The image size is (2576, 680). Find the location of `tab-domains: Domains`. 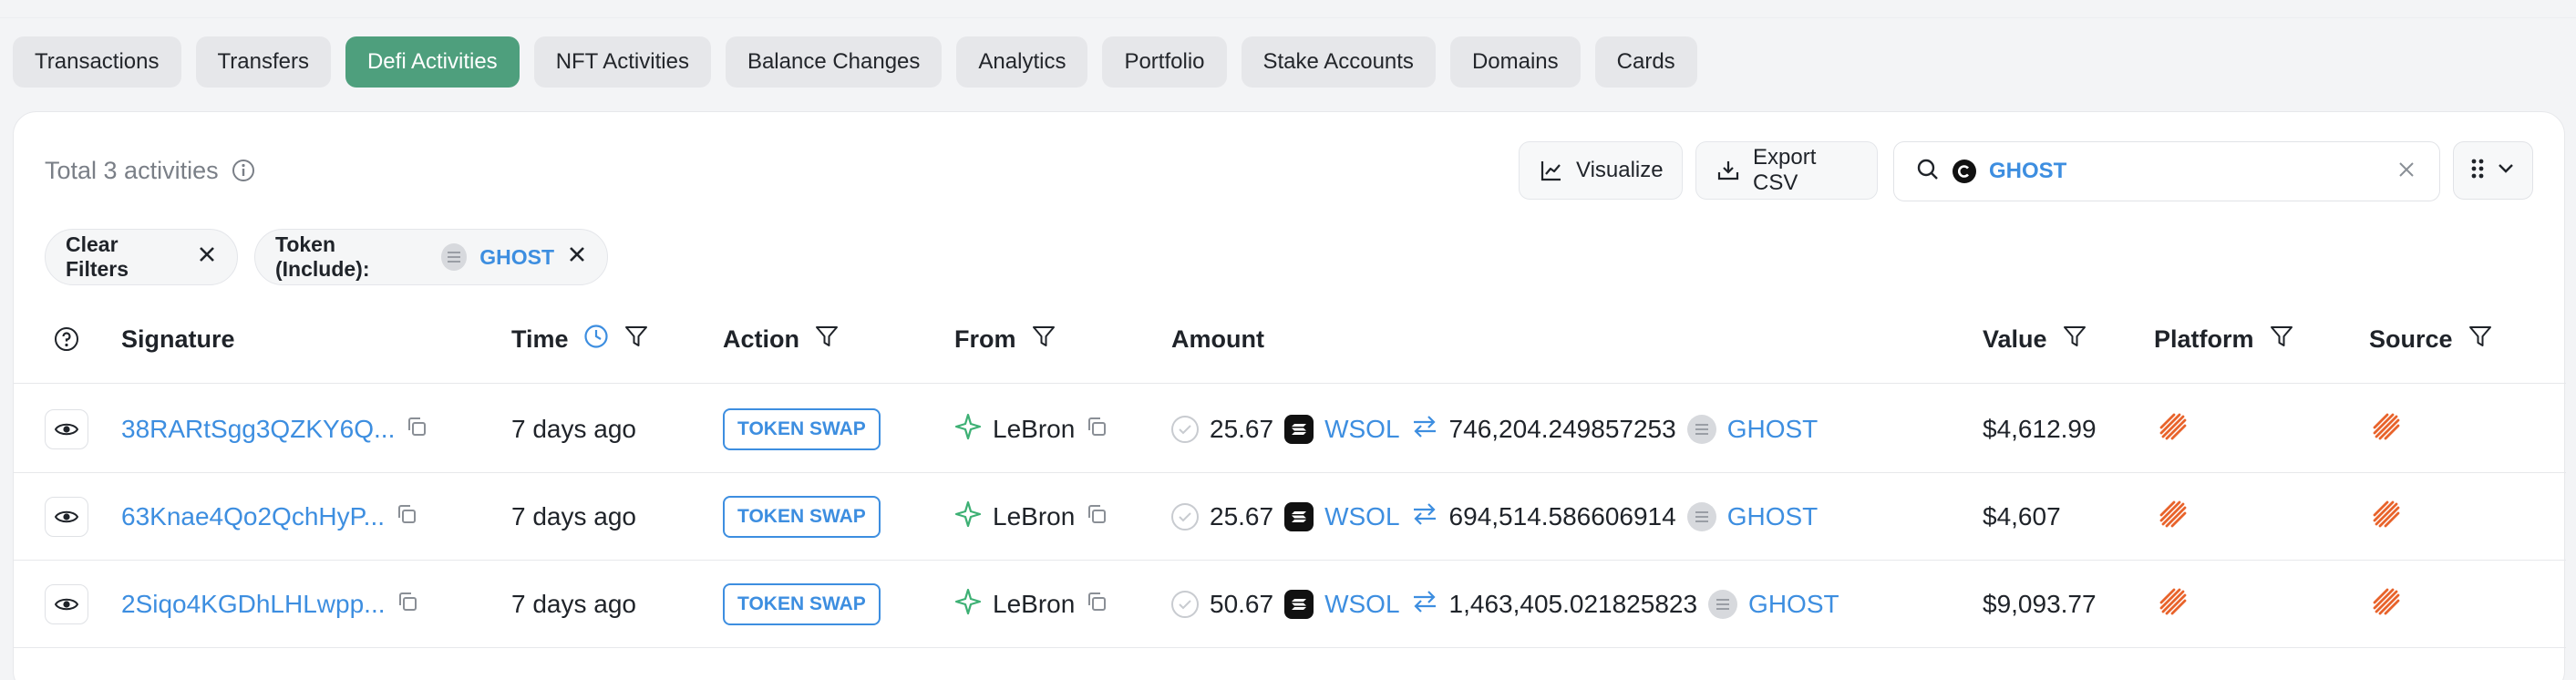

tab-domains: Domains is located at coordinates (1515, 62).